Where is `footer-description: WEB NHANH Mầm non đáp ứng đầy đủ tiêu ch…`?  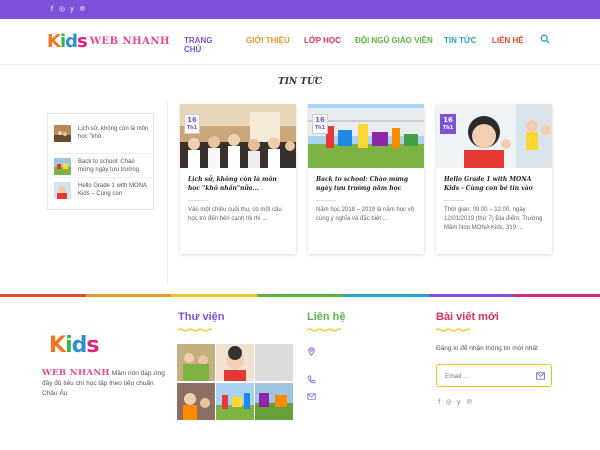
footer-description: WEB NHANH Mầm non đáp ứng đầy đủ tiêu ch… is located at coordinates (103, 382).